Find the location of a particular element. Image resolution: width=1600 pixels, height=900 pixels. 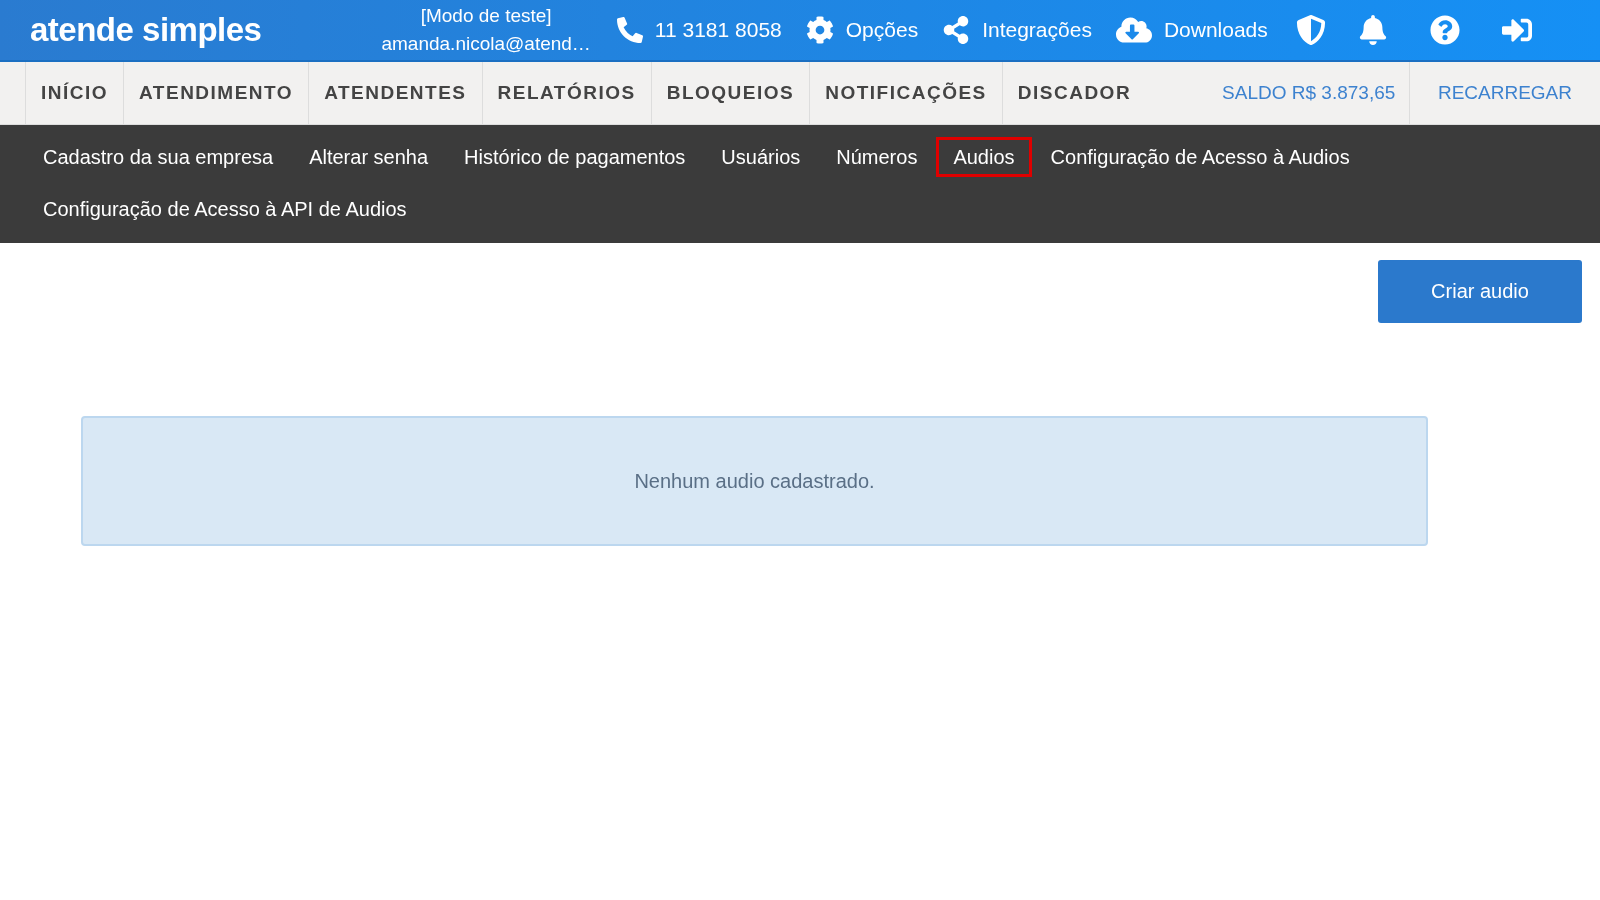

submenu-link: Configuração de Acesso à Audios is located at coordinates (1200, 157).